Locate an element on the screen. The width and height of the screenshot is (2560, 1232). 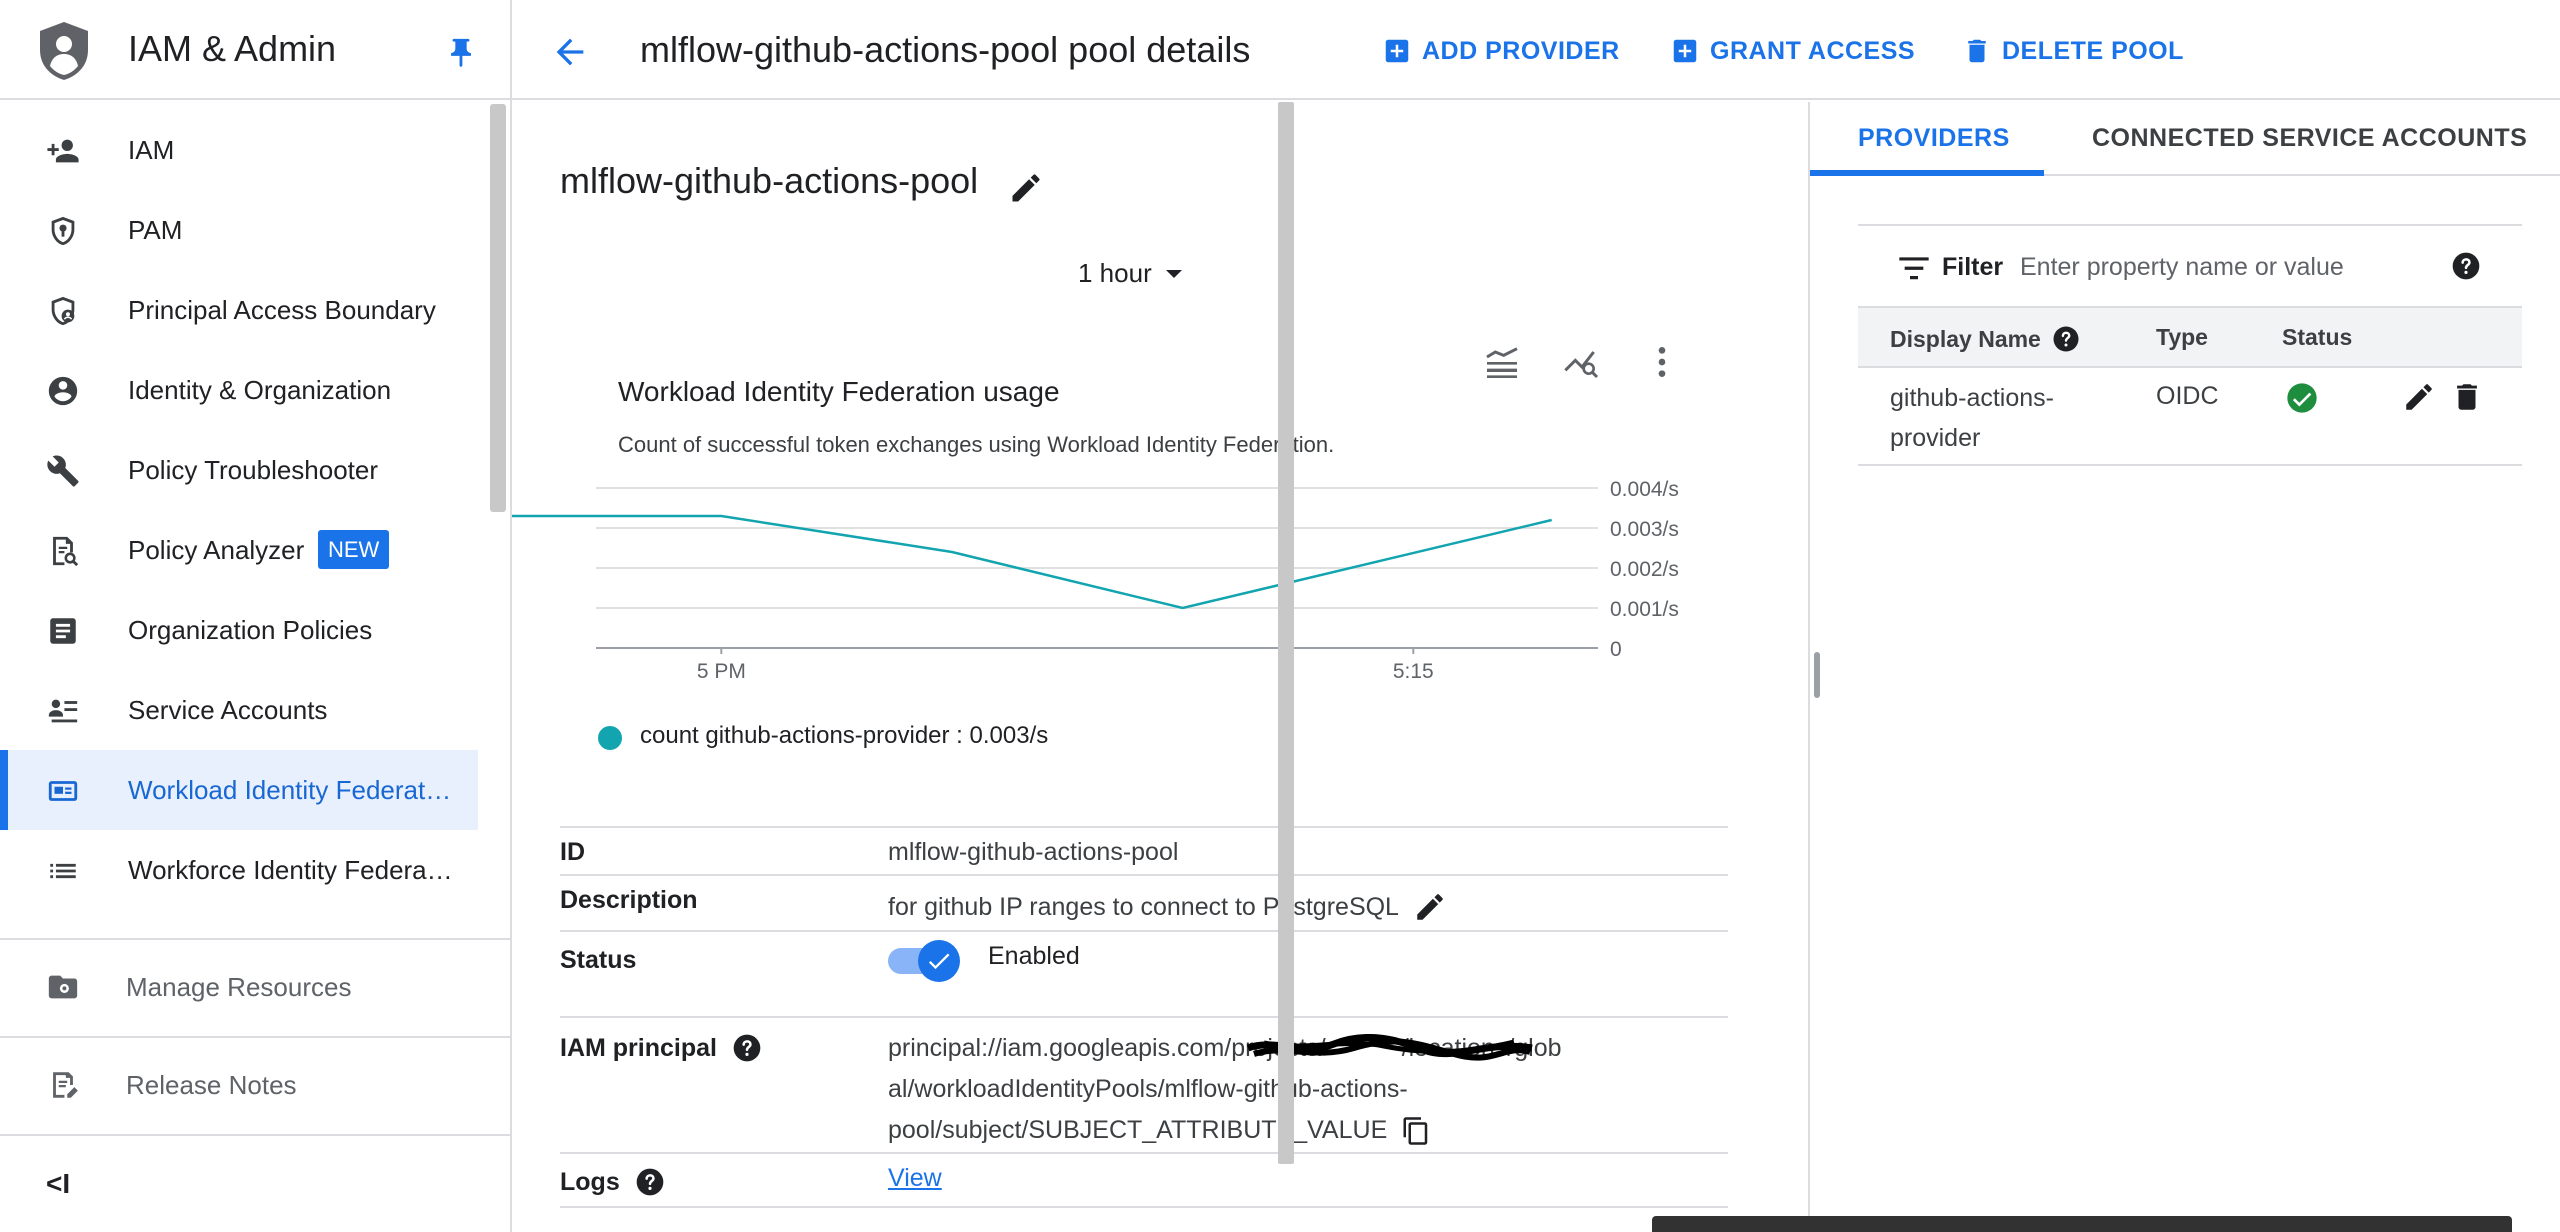
sidebar-item-policy-troubleshooter: Policy Troubleshooter is located at coordinates (239, 470).